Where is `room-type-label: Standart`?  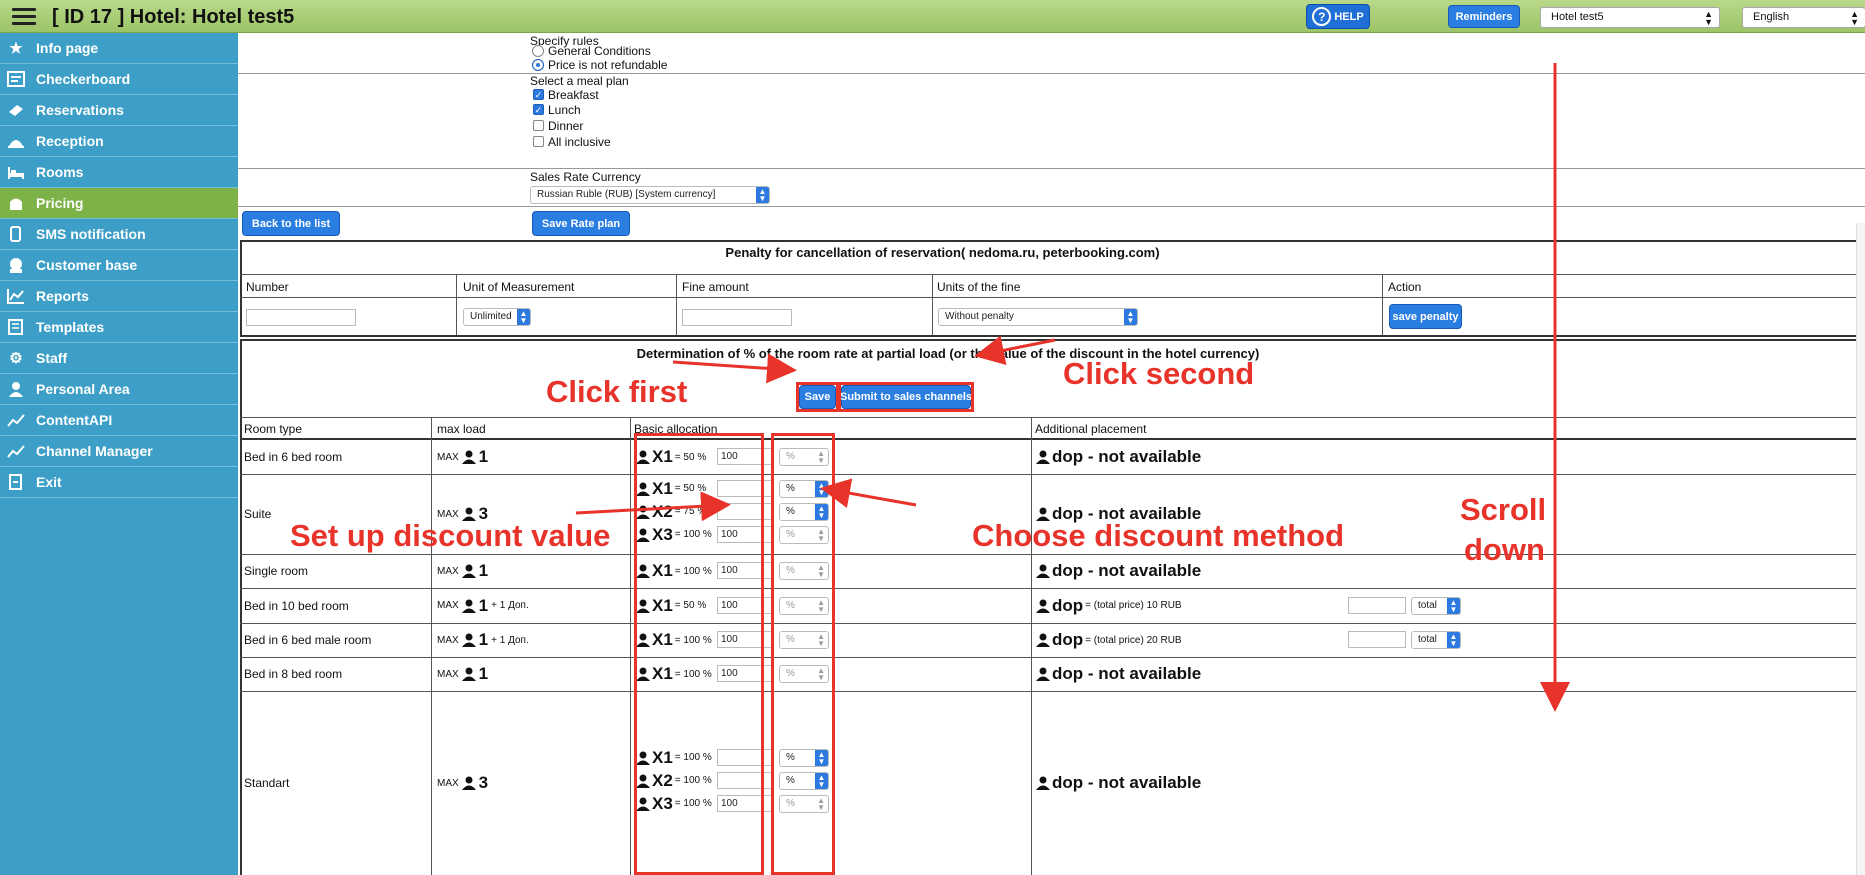
room-type-label: Standart is located at coordinates (267, 783).